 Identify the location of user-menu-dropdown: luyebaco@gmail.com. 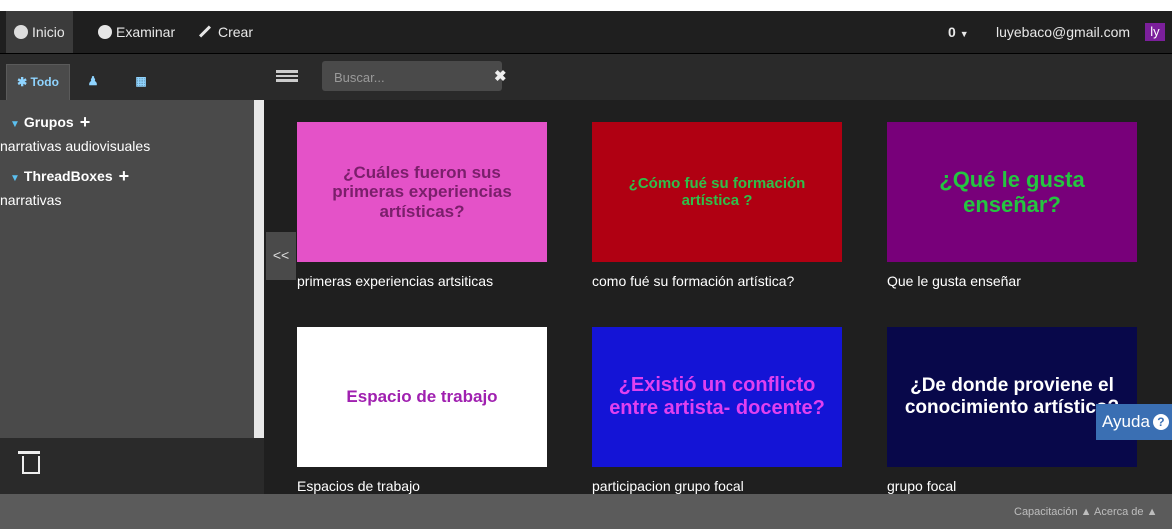
(1063, 32).